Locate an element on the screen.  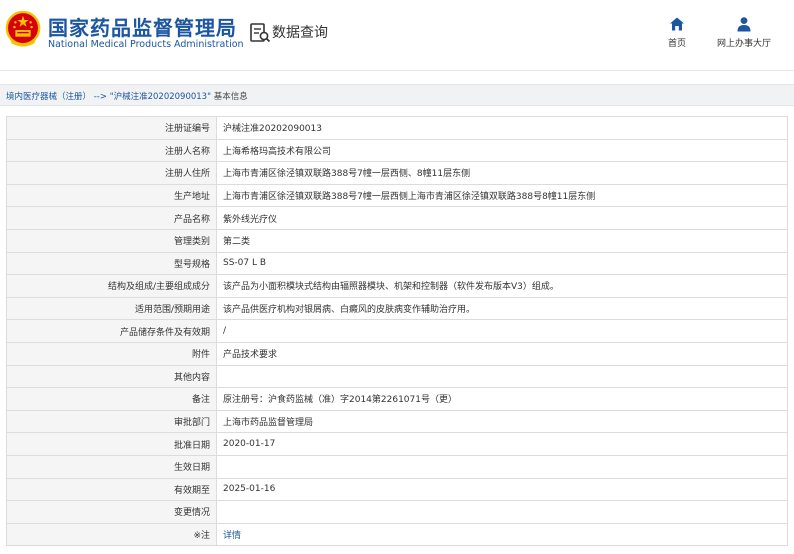
table-row: 其他内容 is located at coordinates (397, 376).